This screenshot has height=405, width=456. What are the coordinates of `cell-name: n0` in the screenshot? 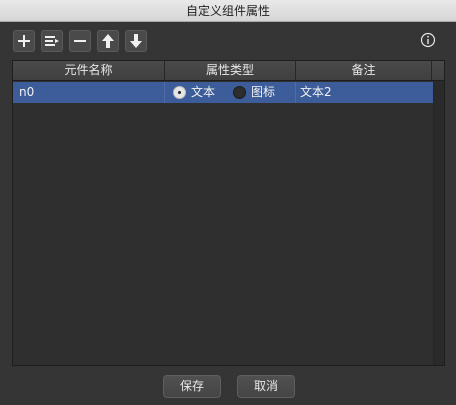 It's located at (89, 92).